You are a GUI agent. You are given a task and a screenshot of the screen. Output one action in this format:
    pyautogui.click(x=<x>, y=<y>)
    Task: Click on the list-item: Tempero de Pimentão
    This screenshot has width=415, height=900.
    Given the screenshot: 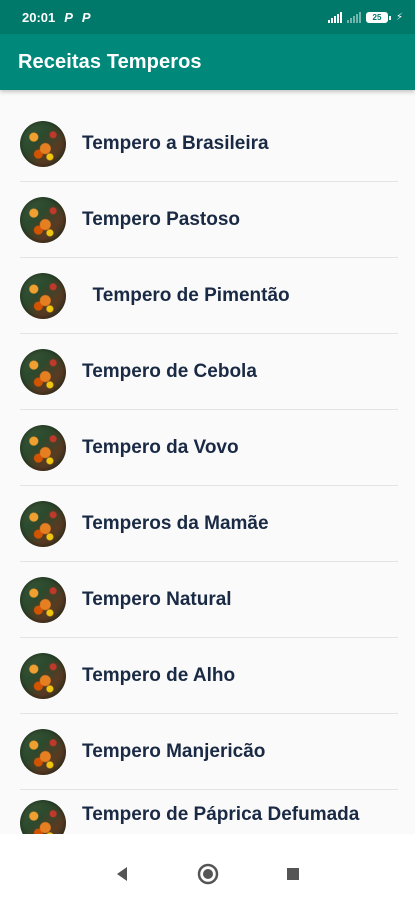 What is the action you would take?
    pyautogui.click(x=207, y=296)
    